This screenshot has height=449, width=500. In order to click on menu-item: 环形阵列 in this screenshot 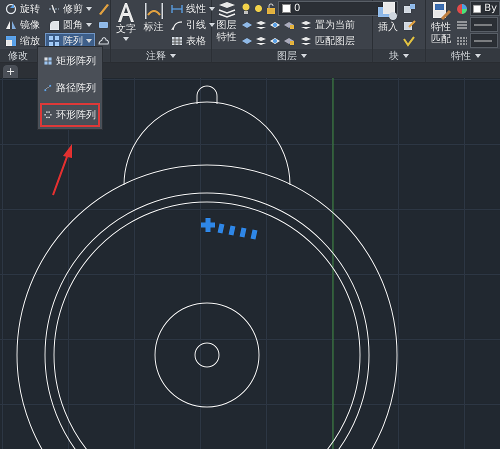, I will do `click(70, 115)`.